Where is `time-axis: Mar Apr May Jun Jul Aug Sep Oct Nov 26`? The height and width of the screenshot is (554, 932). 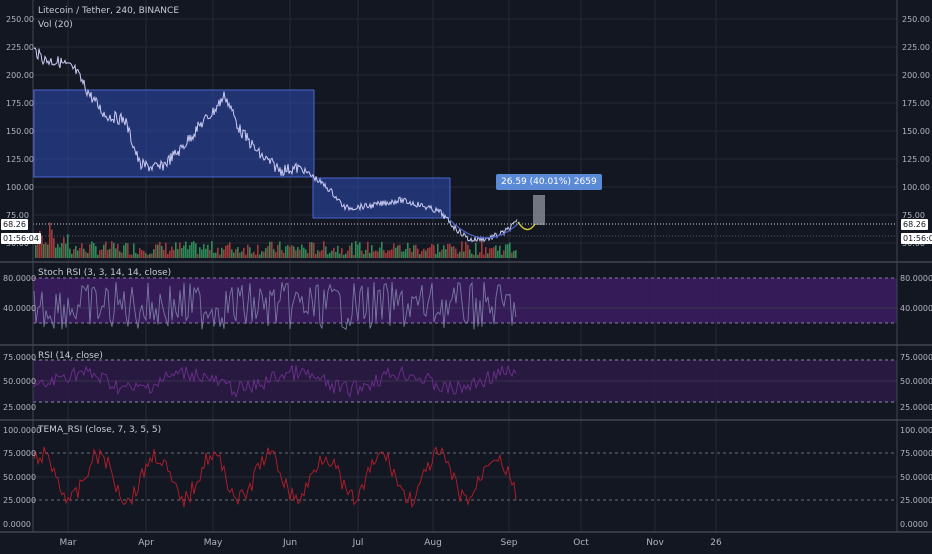 time-axis: Mar Apr May Jun Jul Aug Sep Oct Nov 26 is located at coordinates (391, 543).